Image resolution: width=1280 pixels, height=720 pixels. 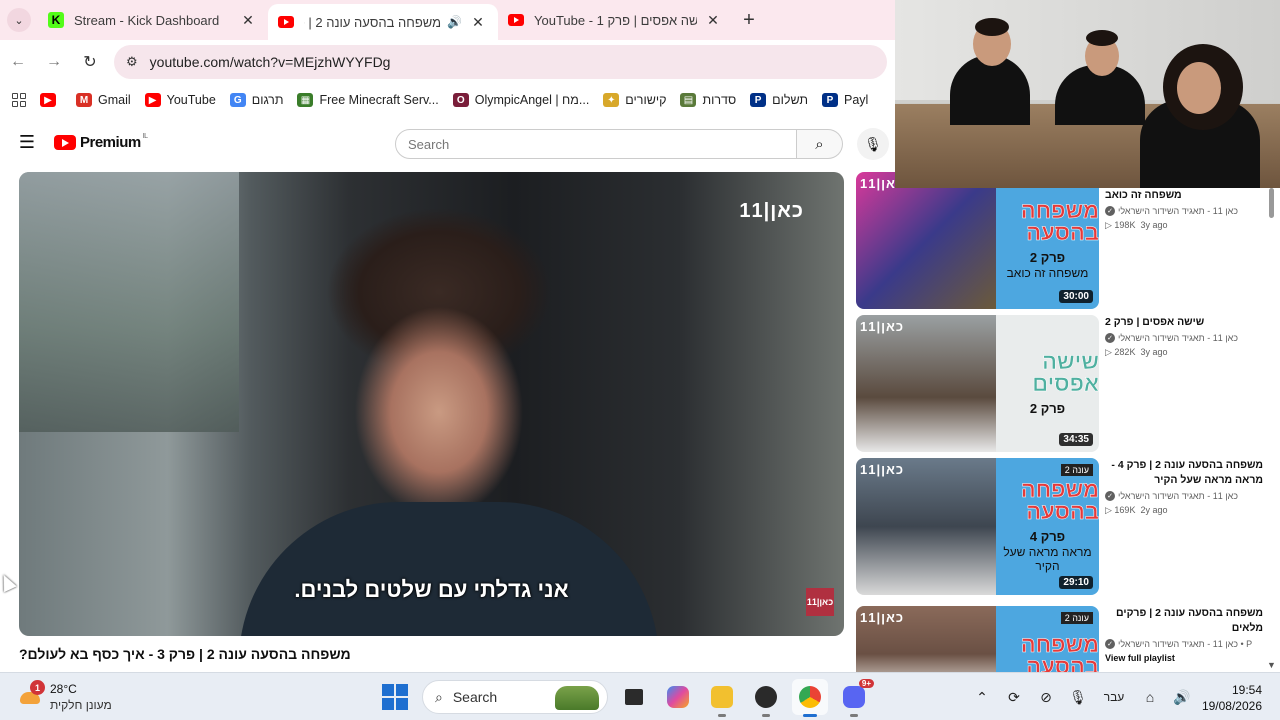 What do you see at coordinates (90, 62) in the screenshot?
I see `reload-icon: ↻` at bounding box center [90, 62].